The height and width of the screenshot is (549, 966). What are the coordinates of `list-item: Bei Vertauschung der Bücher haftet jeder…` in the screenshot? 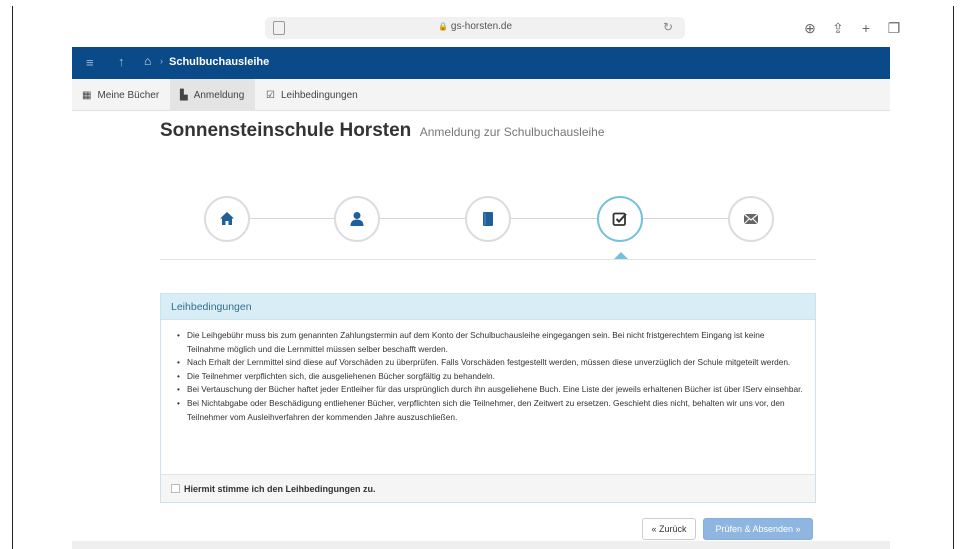 It's located at (489, 390).